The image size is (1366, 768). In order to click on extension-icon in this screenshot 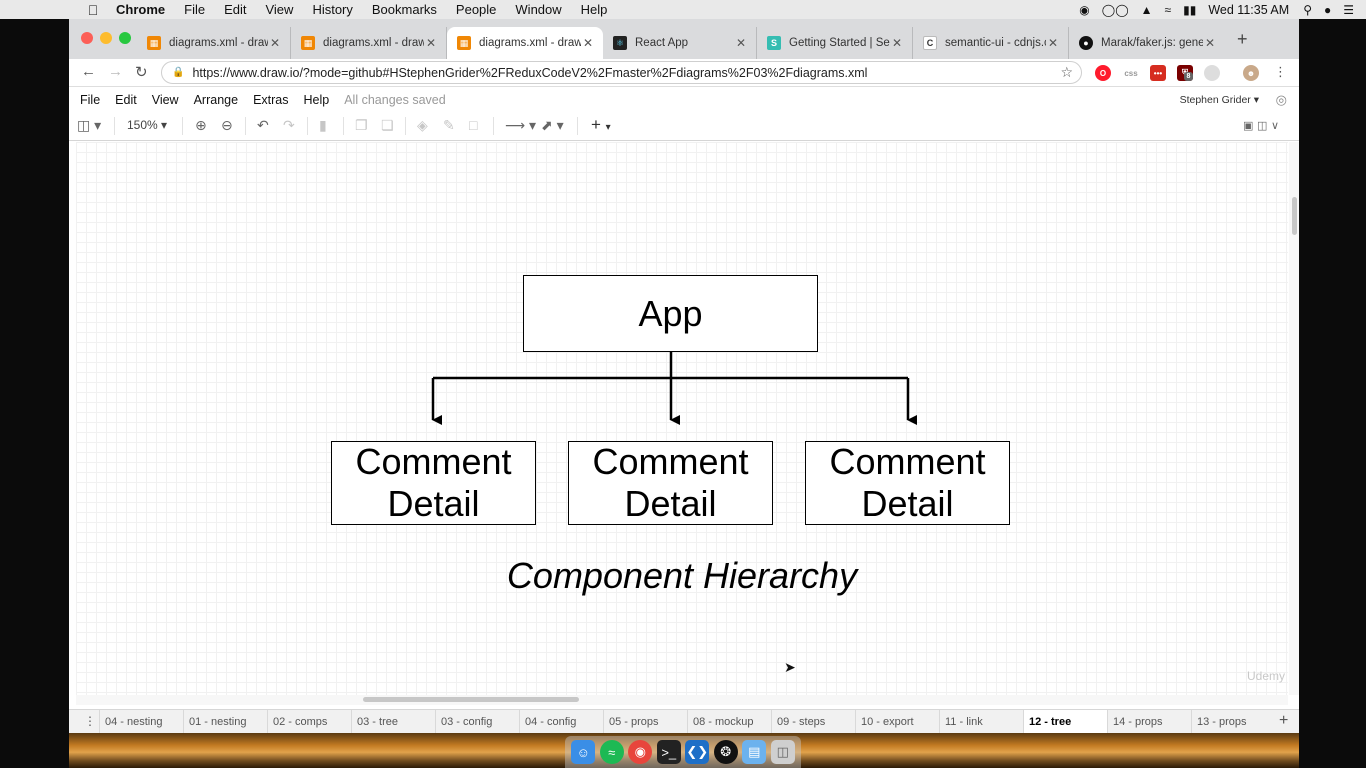, I will do `click(1212, 73)`.